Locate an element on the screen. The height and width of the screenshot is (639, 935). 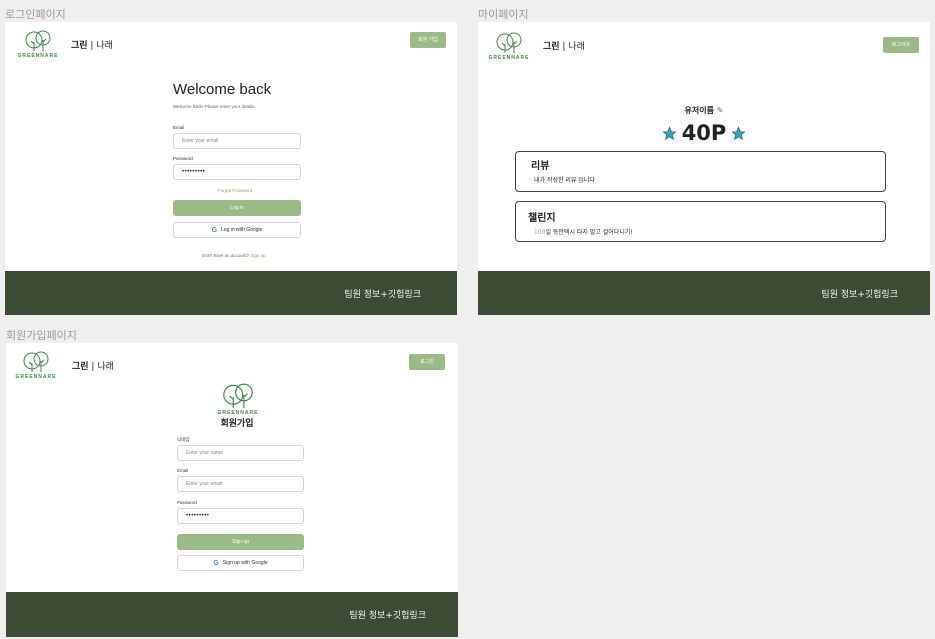
google-signup-button: G Sign up with Google is located at coordinates (240, 563).